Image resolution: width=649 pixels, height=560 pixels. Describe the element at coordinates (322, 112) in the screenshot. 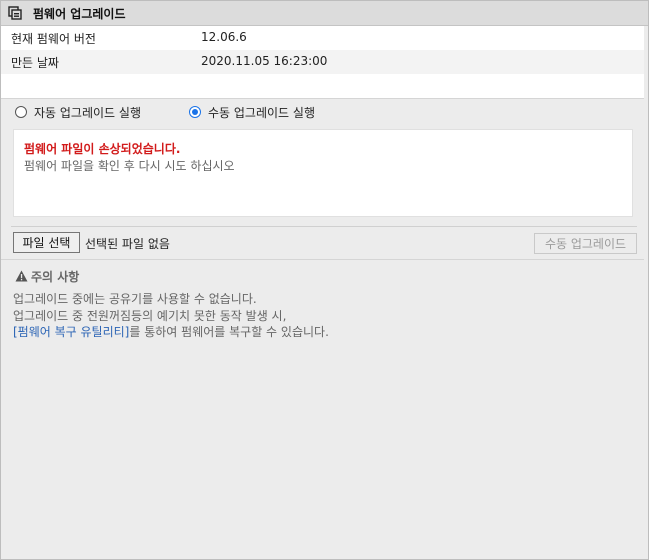

I see `upgrade-mode-selector: 자동 업그레이드 실행 수동 업그레이드 실행` at that location.